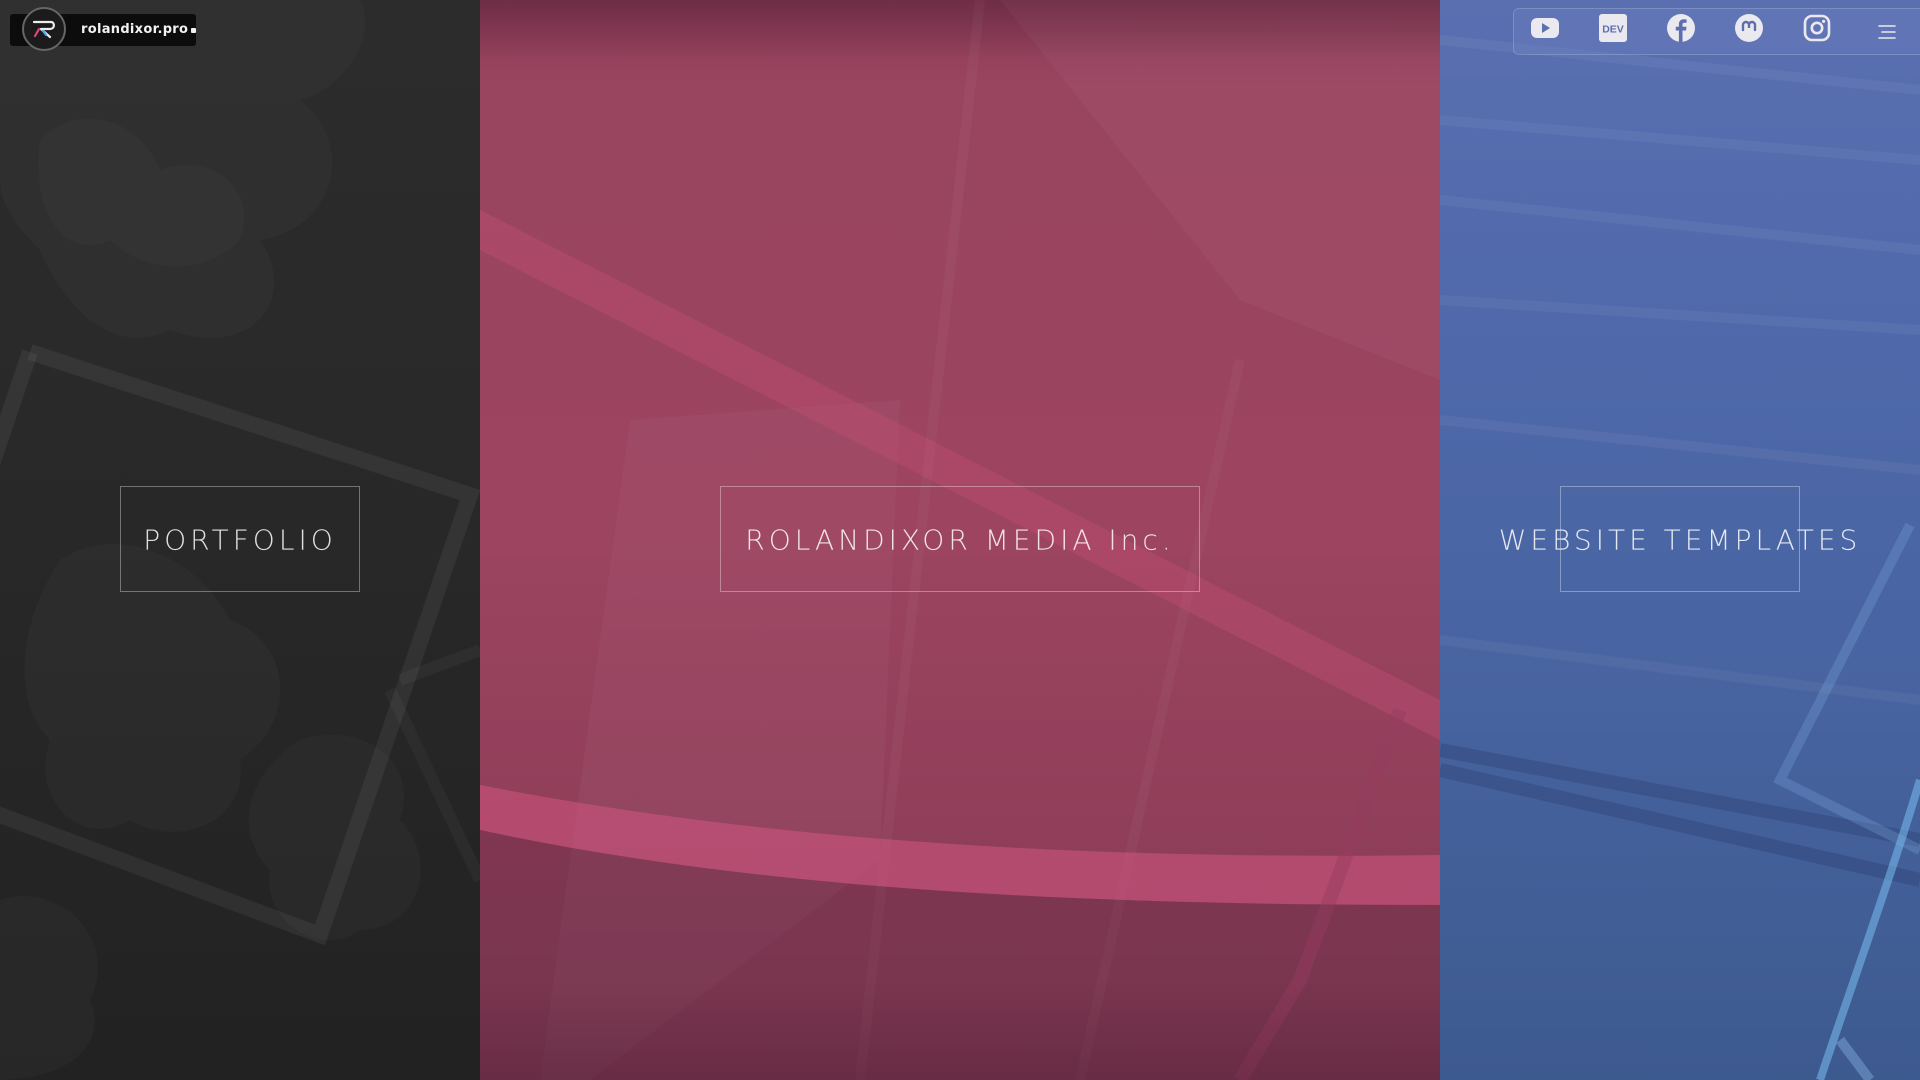 The height and width of the screenshot is (1080, 1920). What do you see at coordinates (193, 30) in the screenshot?
I see `brand-dot` at bounding box center [193, 30].